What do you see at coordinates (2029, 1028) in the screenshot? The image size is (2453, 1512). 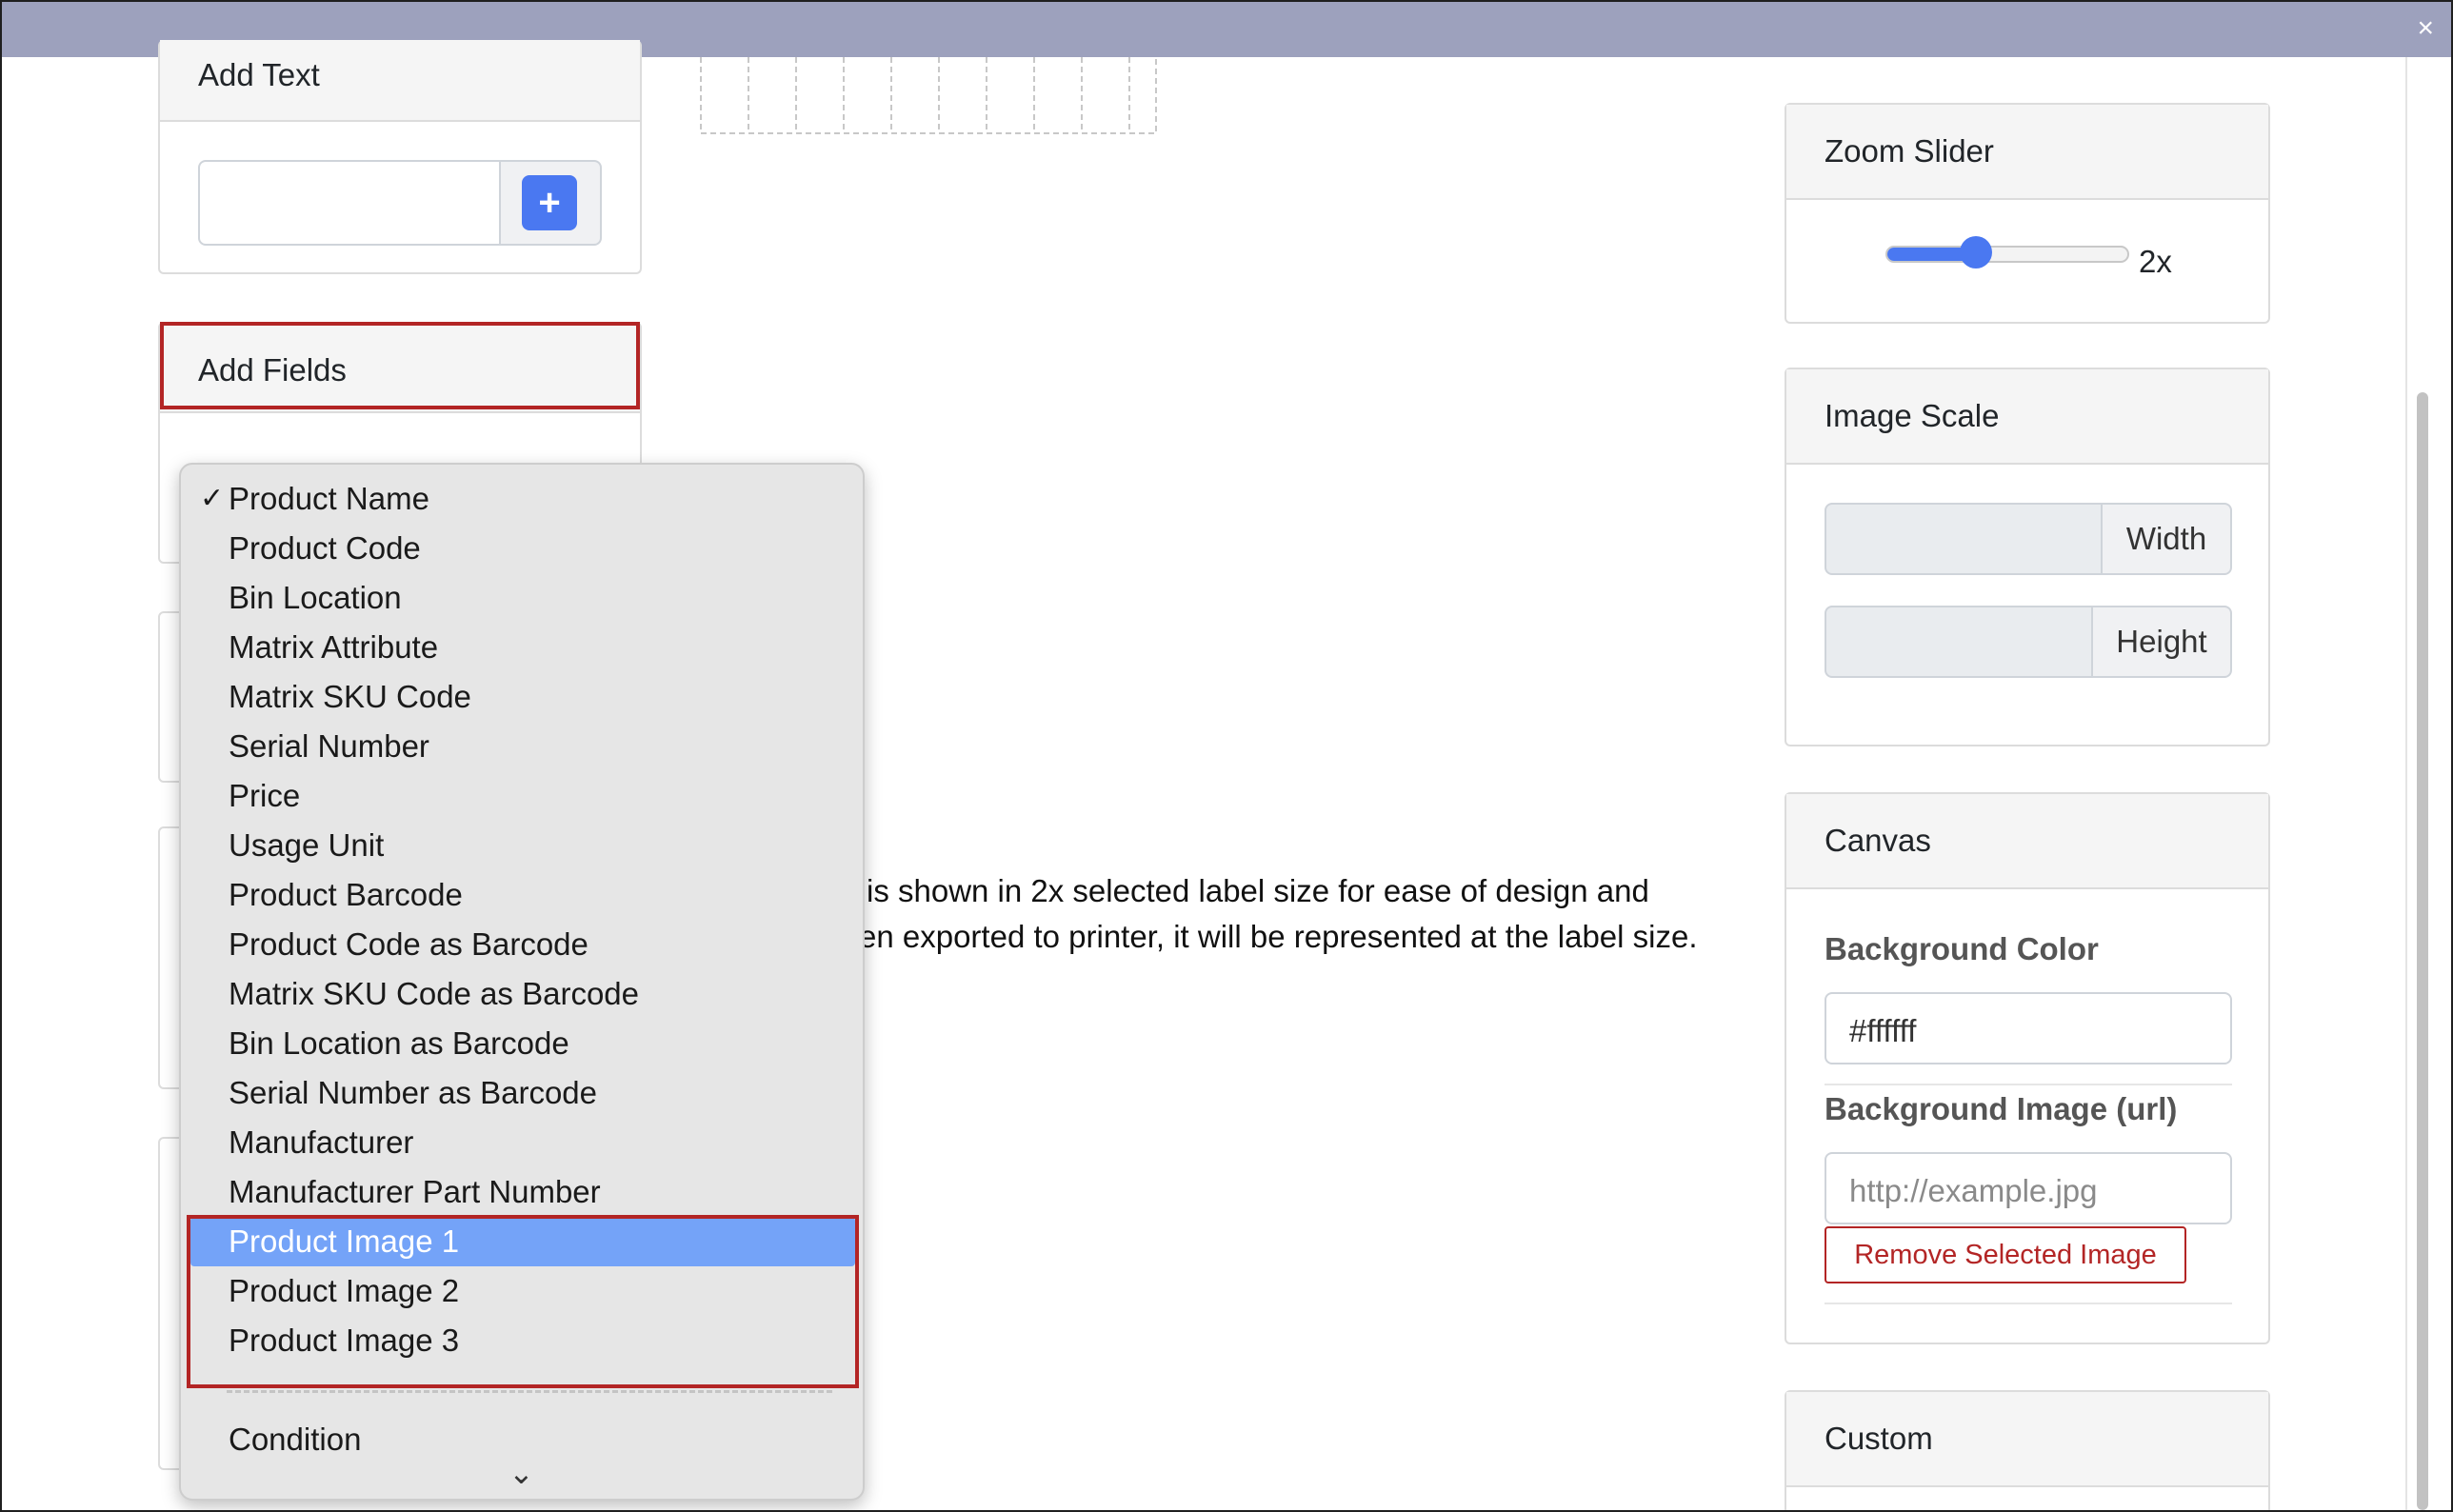 I see `background-color-input: #ffffff` at bounding box center [2029, 1028].